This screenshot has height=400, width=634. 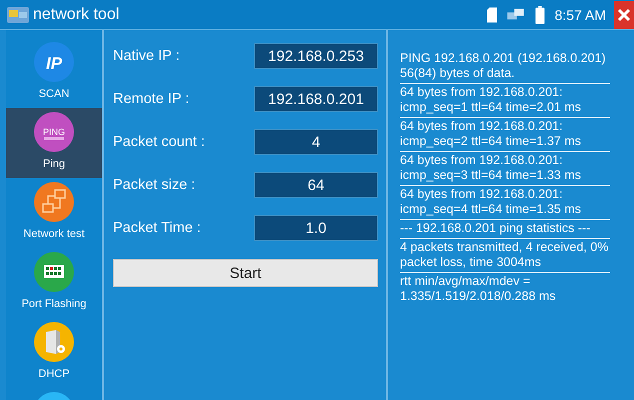 I want to click on ip-logo-icon: IP, so click(x=54, y=62).